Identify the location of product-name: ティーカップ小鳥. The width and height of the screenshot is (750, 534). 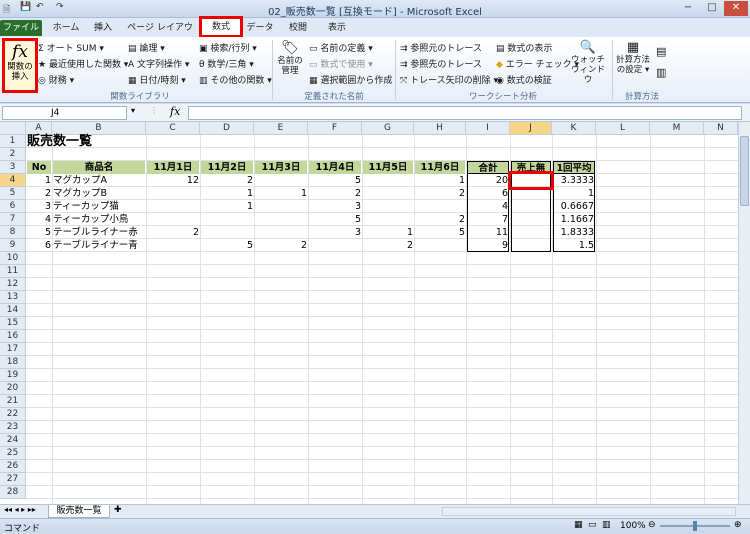
(99, 219).